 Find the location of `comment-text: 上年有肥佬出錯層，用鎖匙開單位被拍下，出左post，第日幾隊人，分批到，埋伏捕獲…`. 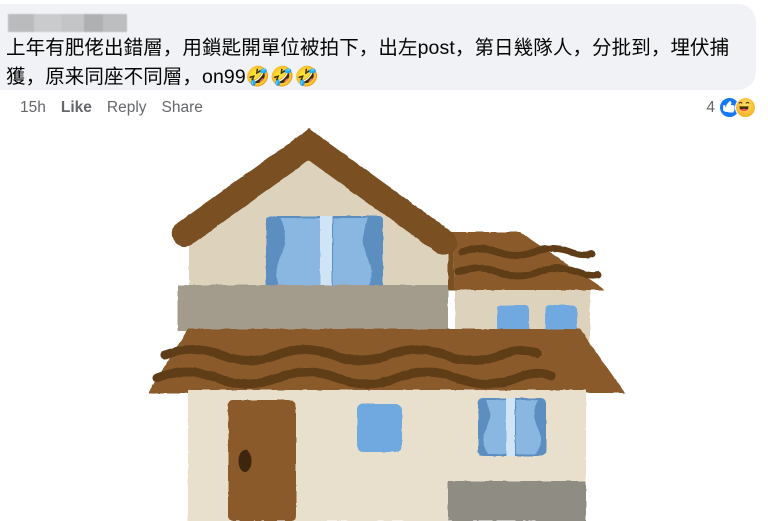

comment-text: 上年有肥佬出錯層，用鎖匙開單位被拍下，出左post，第日幾隊人，分批到，埋伏捕獲… is located at coordinates (368, 62).